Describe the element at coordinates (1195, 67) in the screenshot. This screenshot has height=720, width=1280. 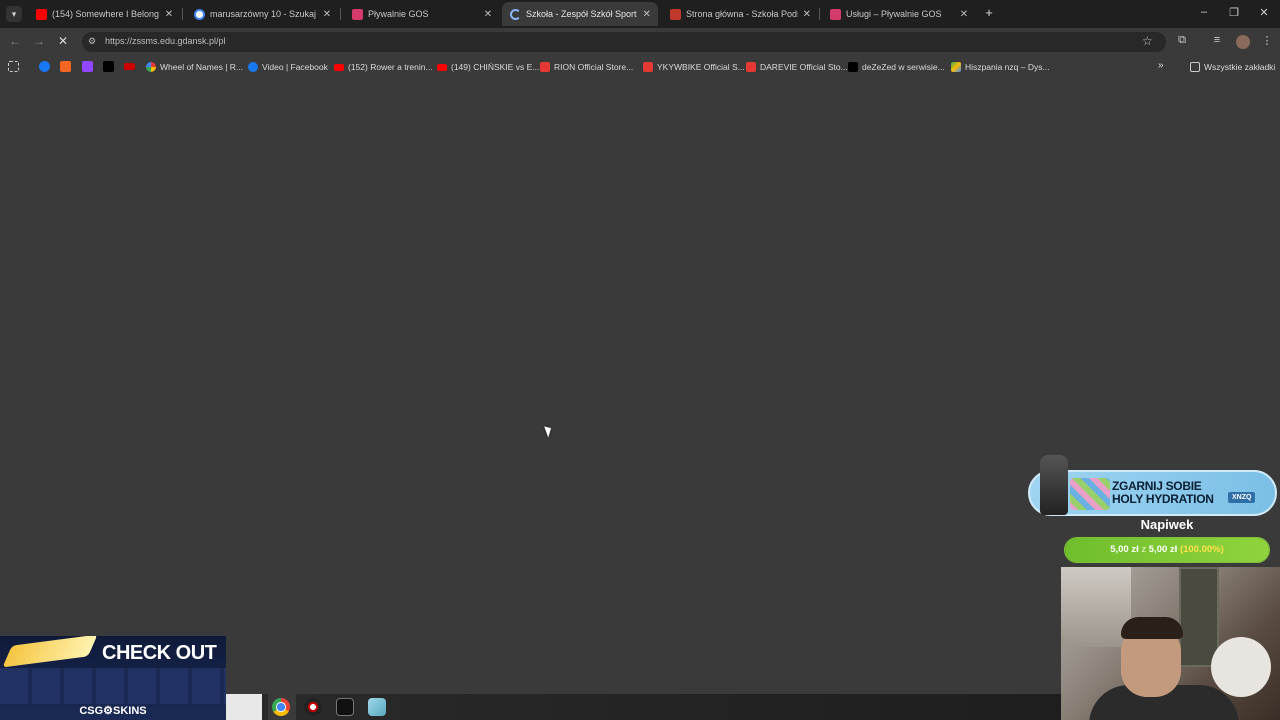
I see `folder-icon` at that location.